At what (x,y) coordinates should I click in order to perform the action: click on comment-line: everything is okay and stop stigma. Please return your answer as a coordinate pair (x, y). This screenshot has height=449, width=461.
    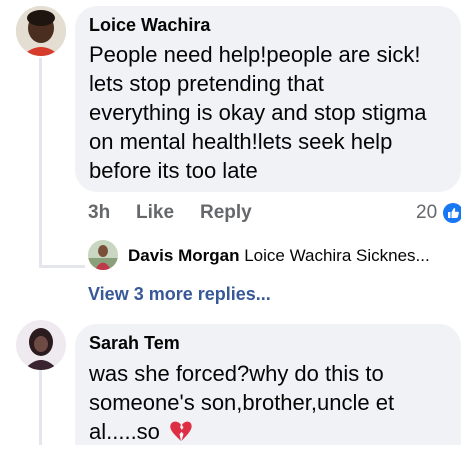
    Looking at the image, I should click on (258, 112).